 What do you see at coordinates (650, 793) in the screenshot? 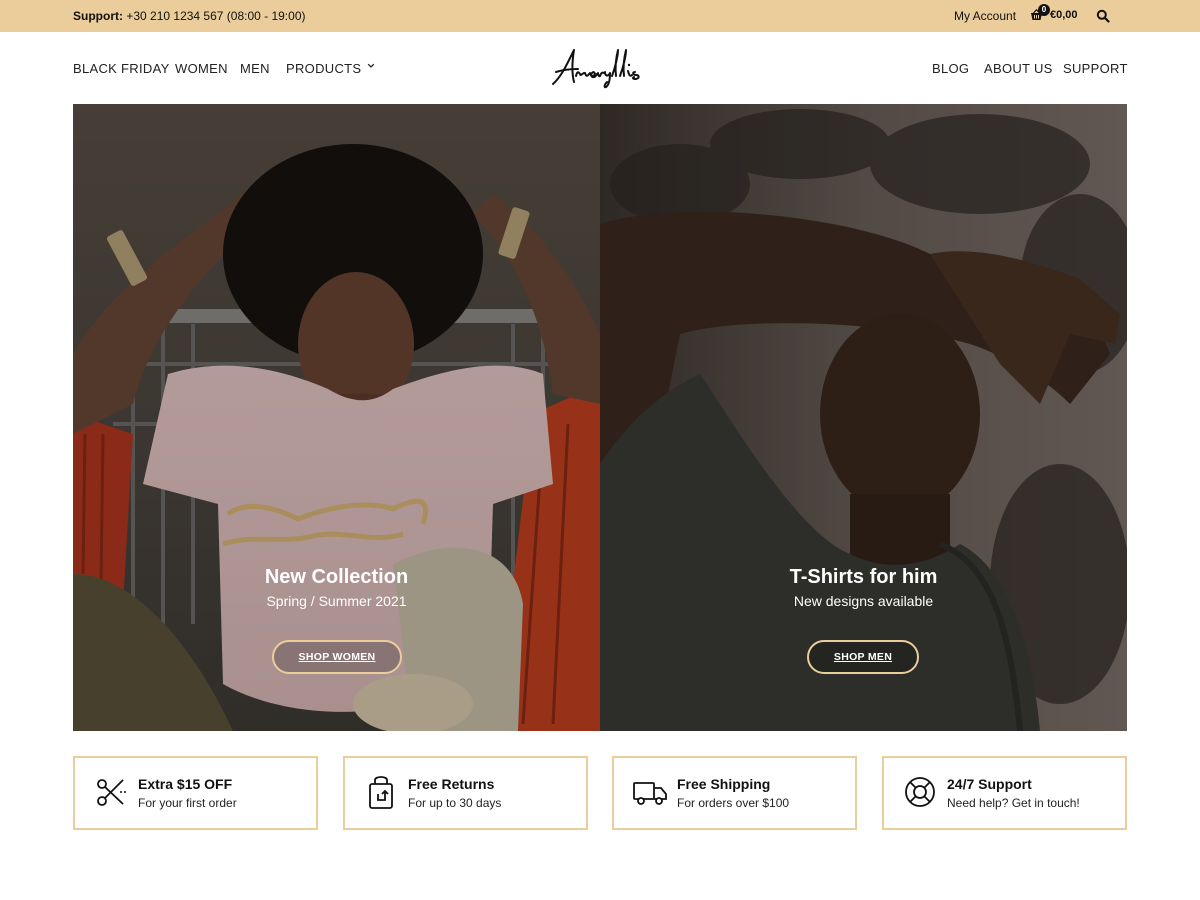
I see `delivery-truck-icon` at bounding box center [650, 793].